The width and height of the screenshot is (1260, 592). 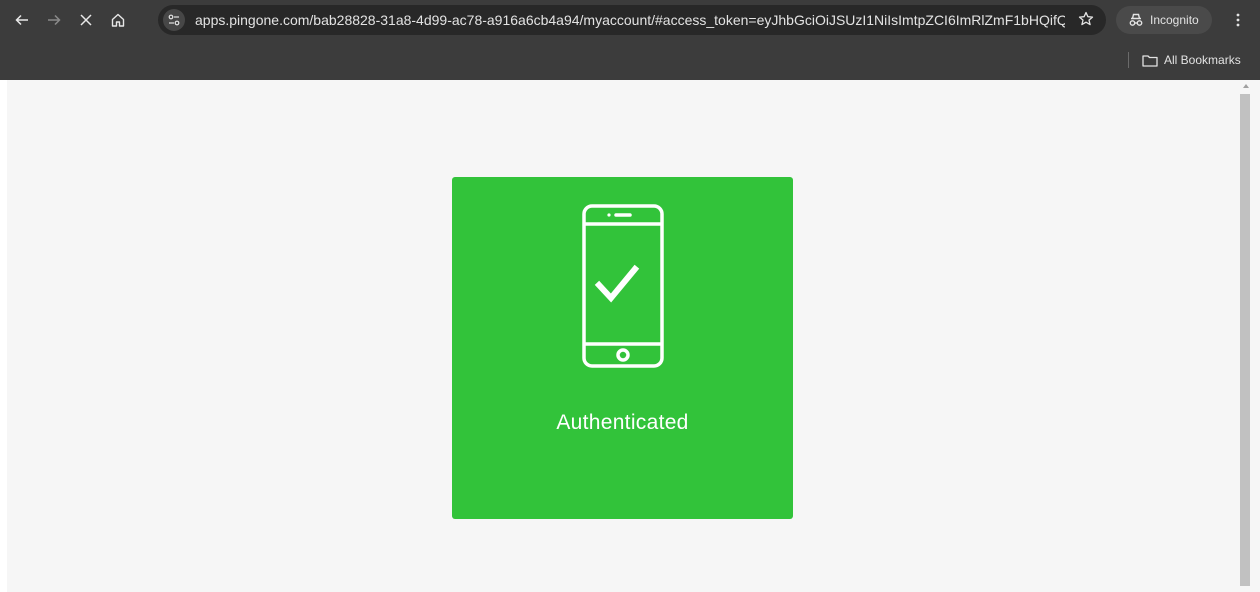 I want to click on close-icon, so click(x=86, y=20).